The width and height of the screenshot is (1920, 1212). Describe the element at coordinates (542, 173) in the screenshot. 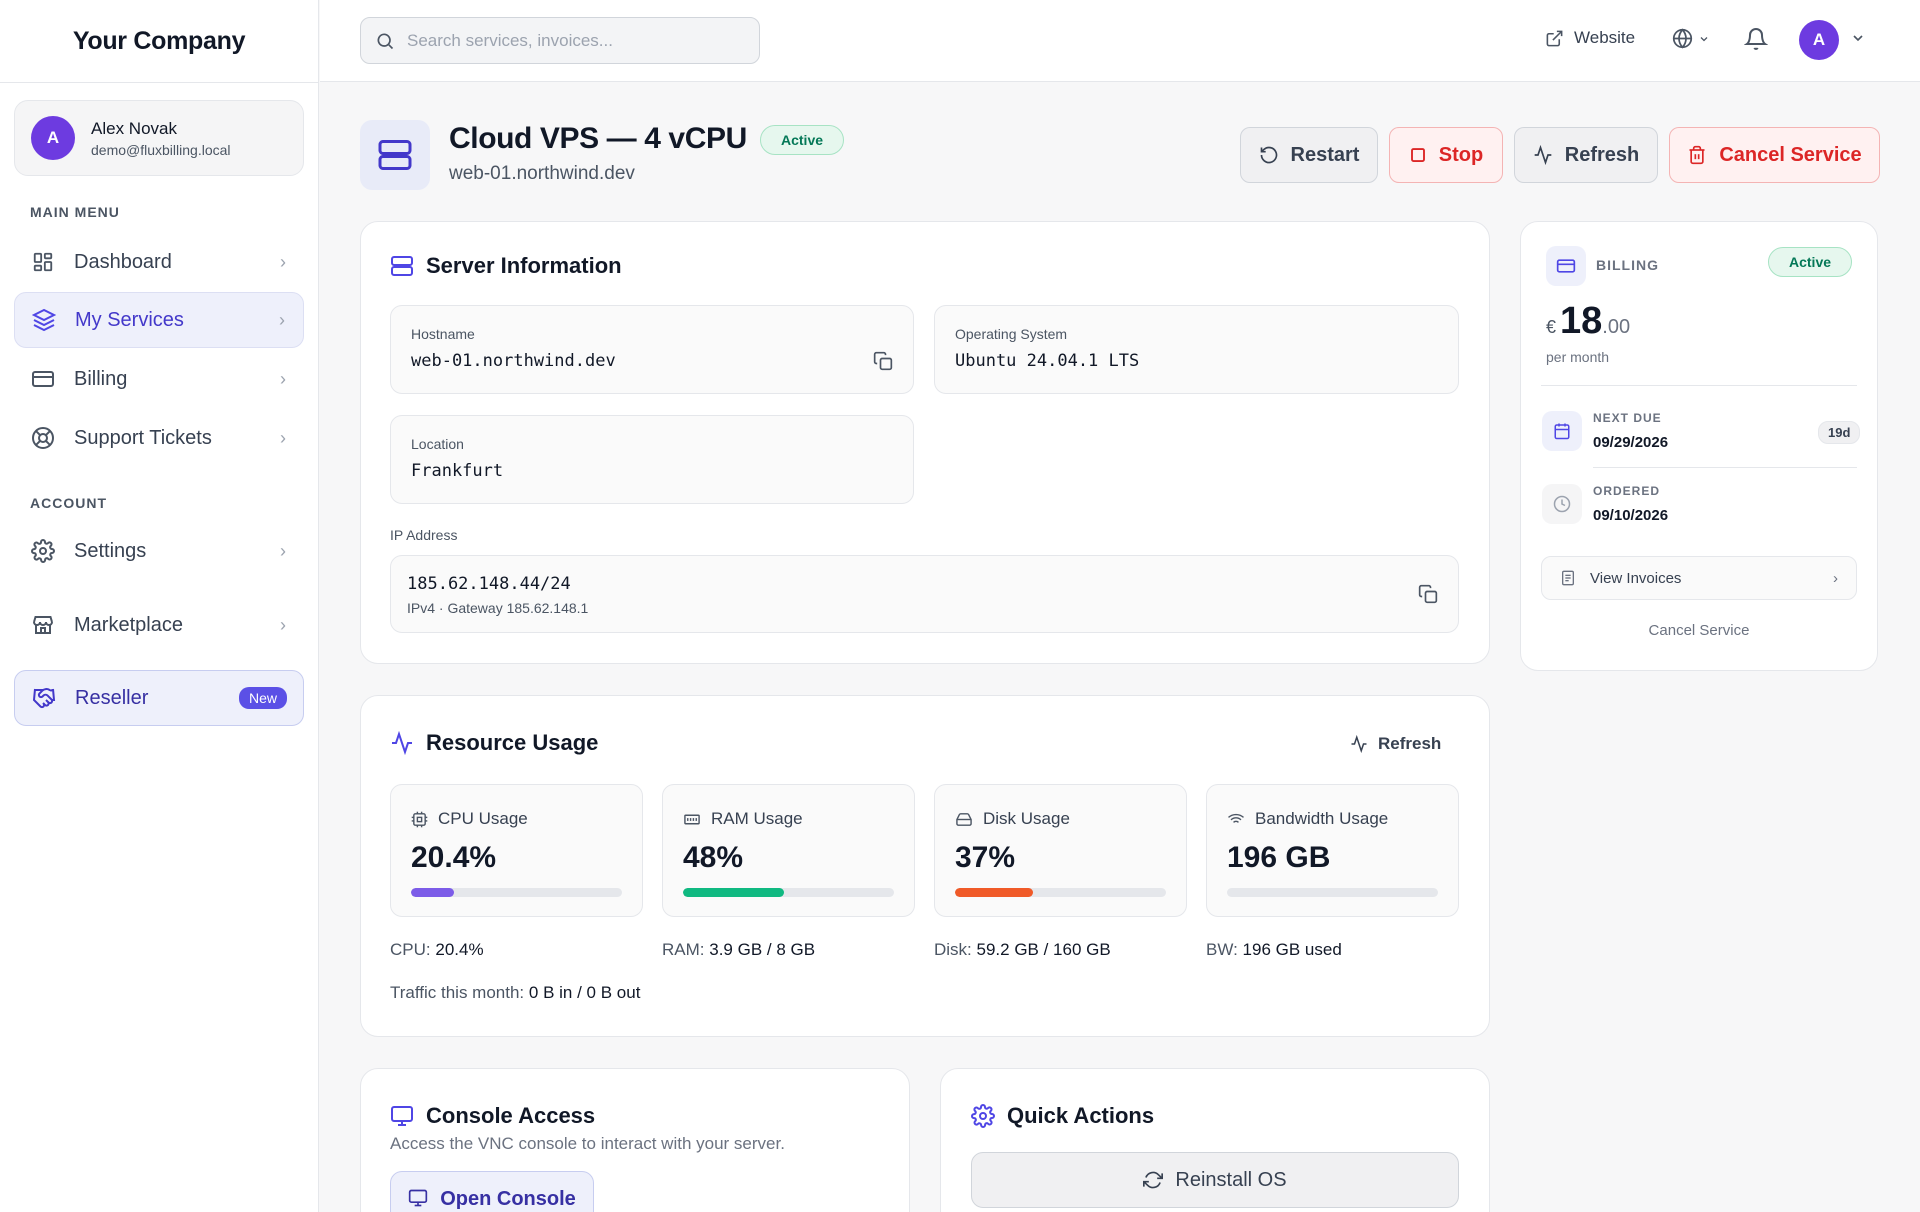

I see `service-hostname: web-01.northwind.dev` at that location.